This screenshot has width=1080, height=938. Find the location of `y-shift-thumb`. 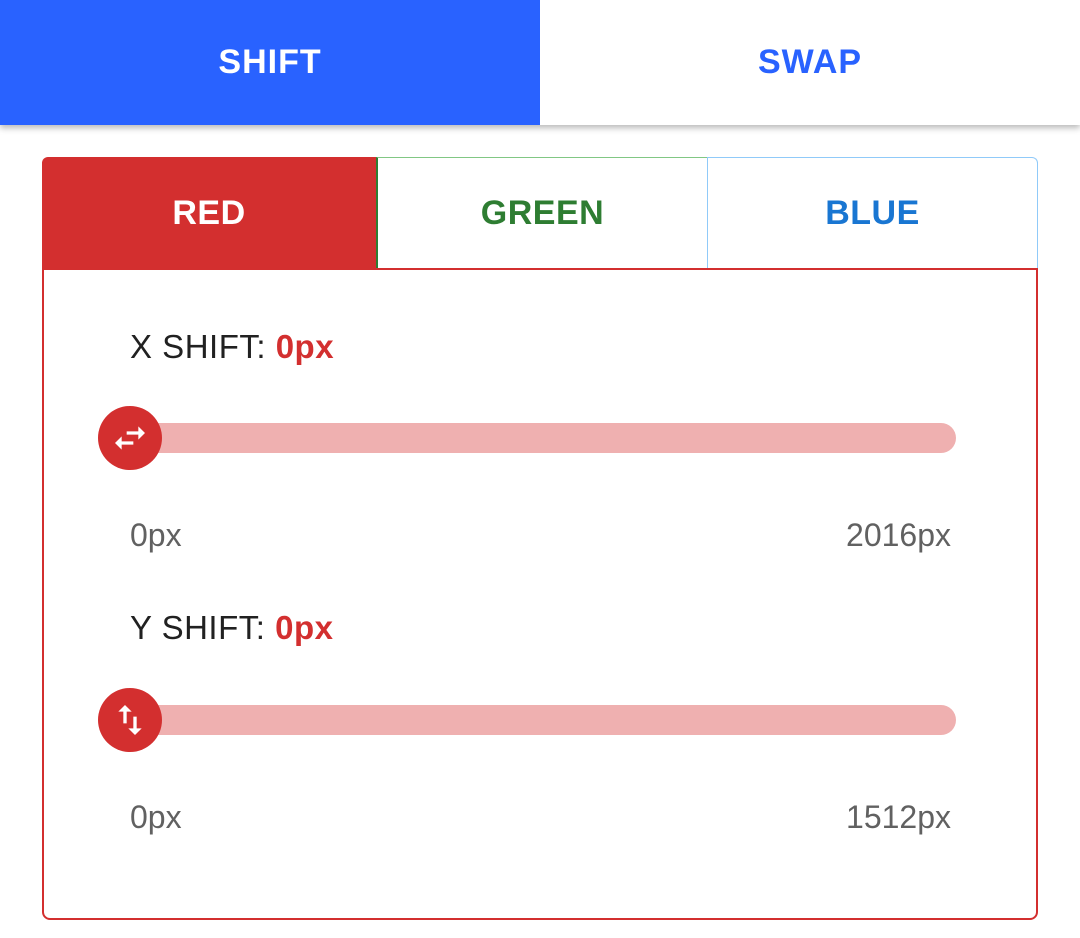

y-shift-thumb is located at coordinates (130, 720).